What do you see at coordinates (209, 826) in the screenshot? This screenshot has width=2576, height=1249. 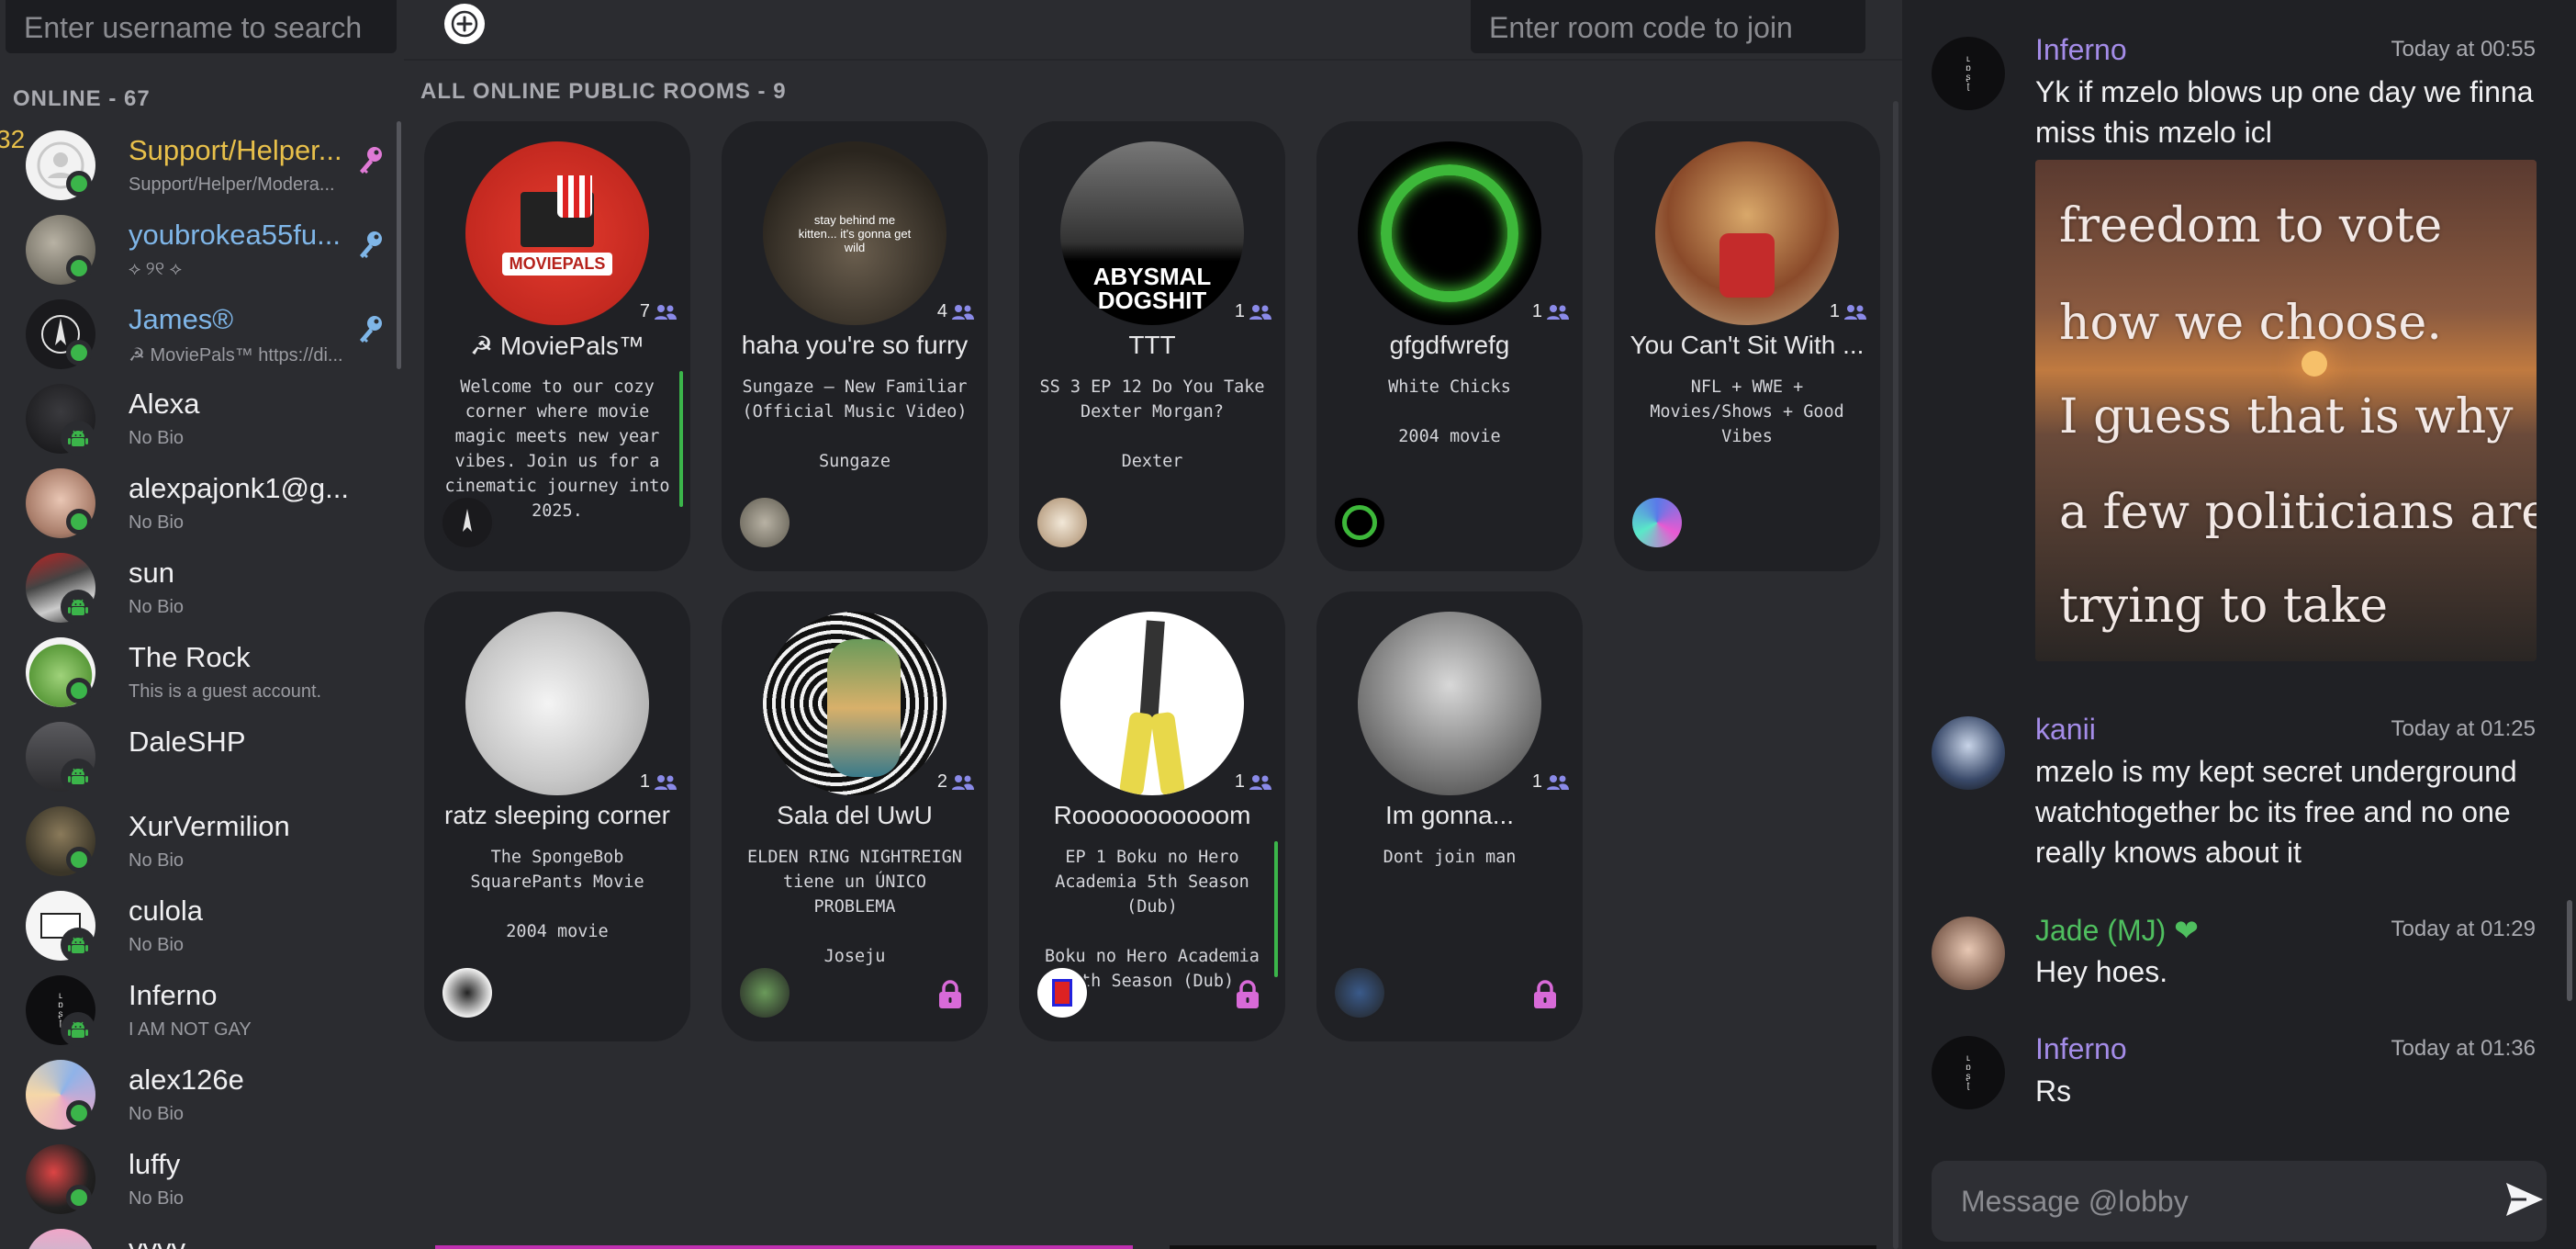 I see `user-name: XurVermilion` at bounding box center [209, 826].